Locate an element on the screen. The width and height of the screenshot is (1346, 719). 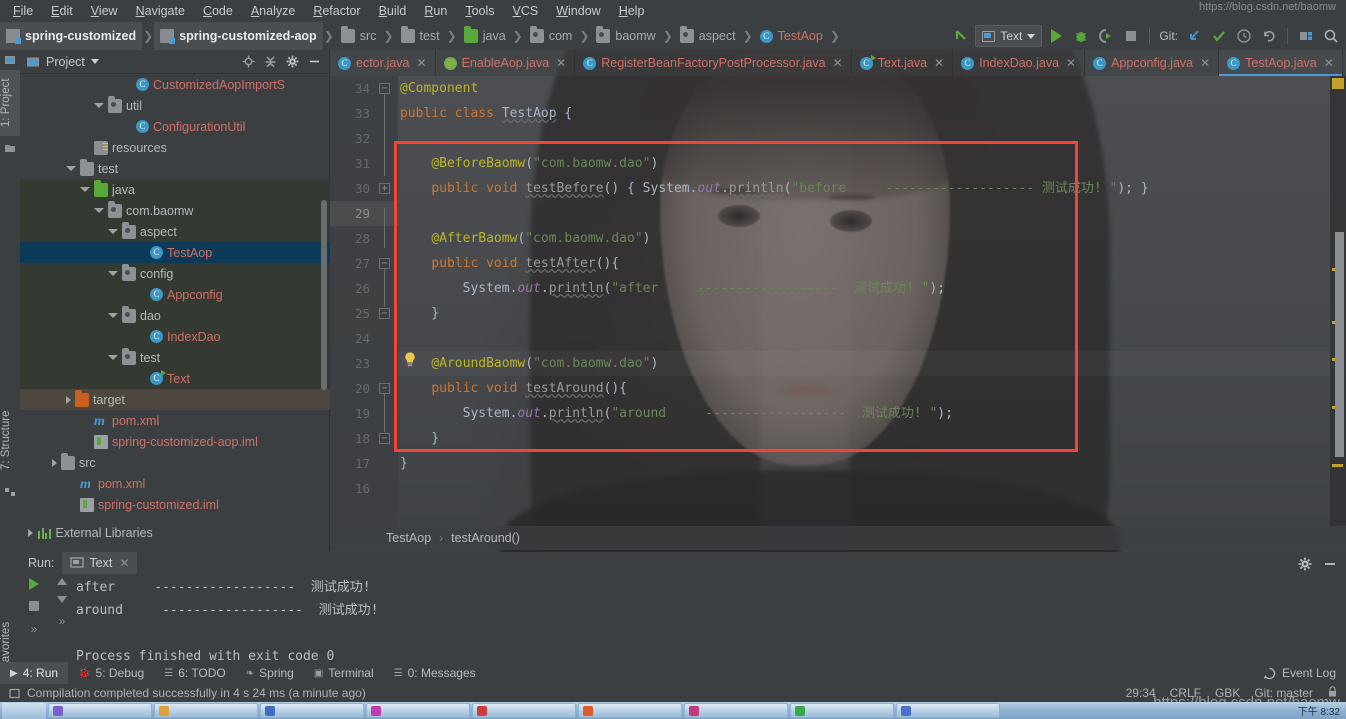
fold-marker: + is located at coordinates (384, 188).